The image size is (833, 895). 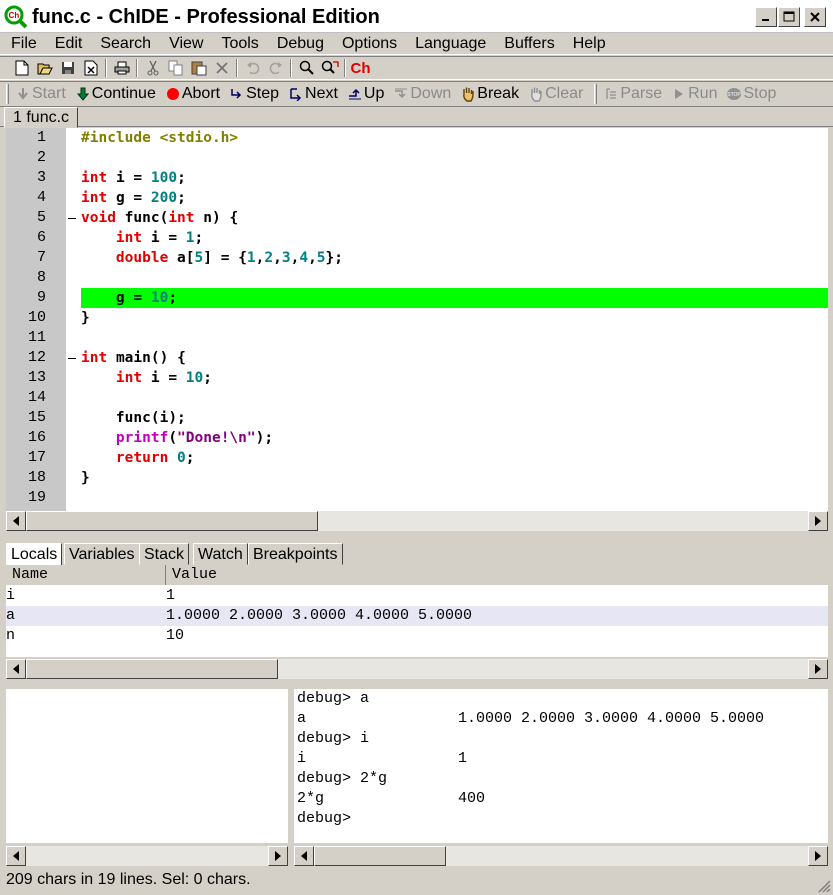 I want to click on menu-tools: Tools, so click(x=239, y=44).